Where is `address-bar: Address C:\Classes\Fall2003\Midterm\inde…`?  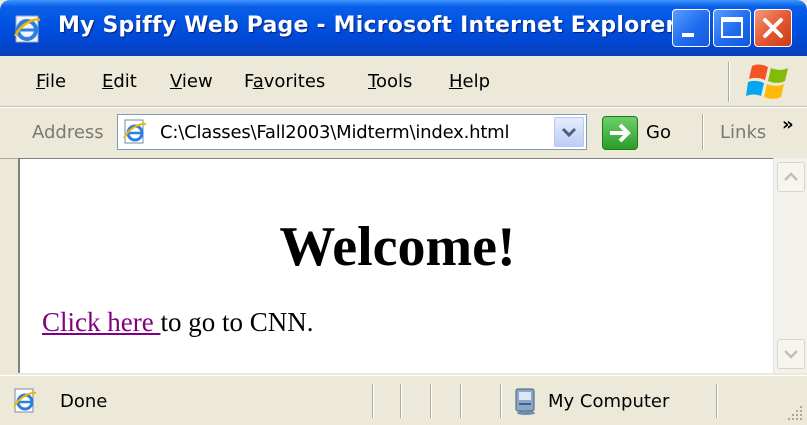
address-bar: Address C:\Classes\Fall2003\Midterm\inde… is located at coordinates (403, 133).